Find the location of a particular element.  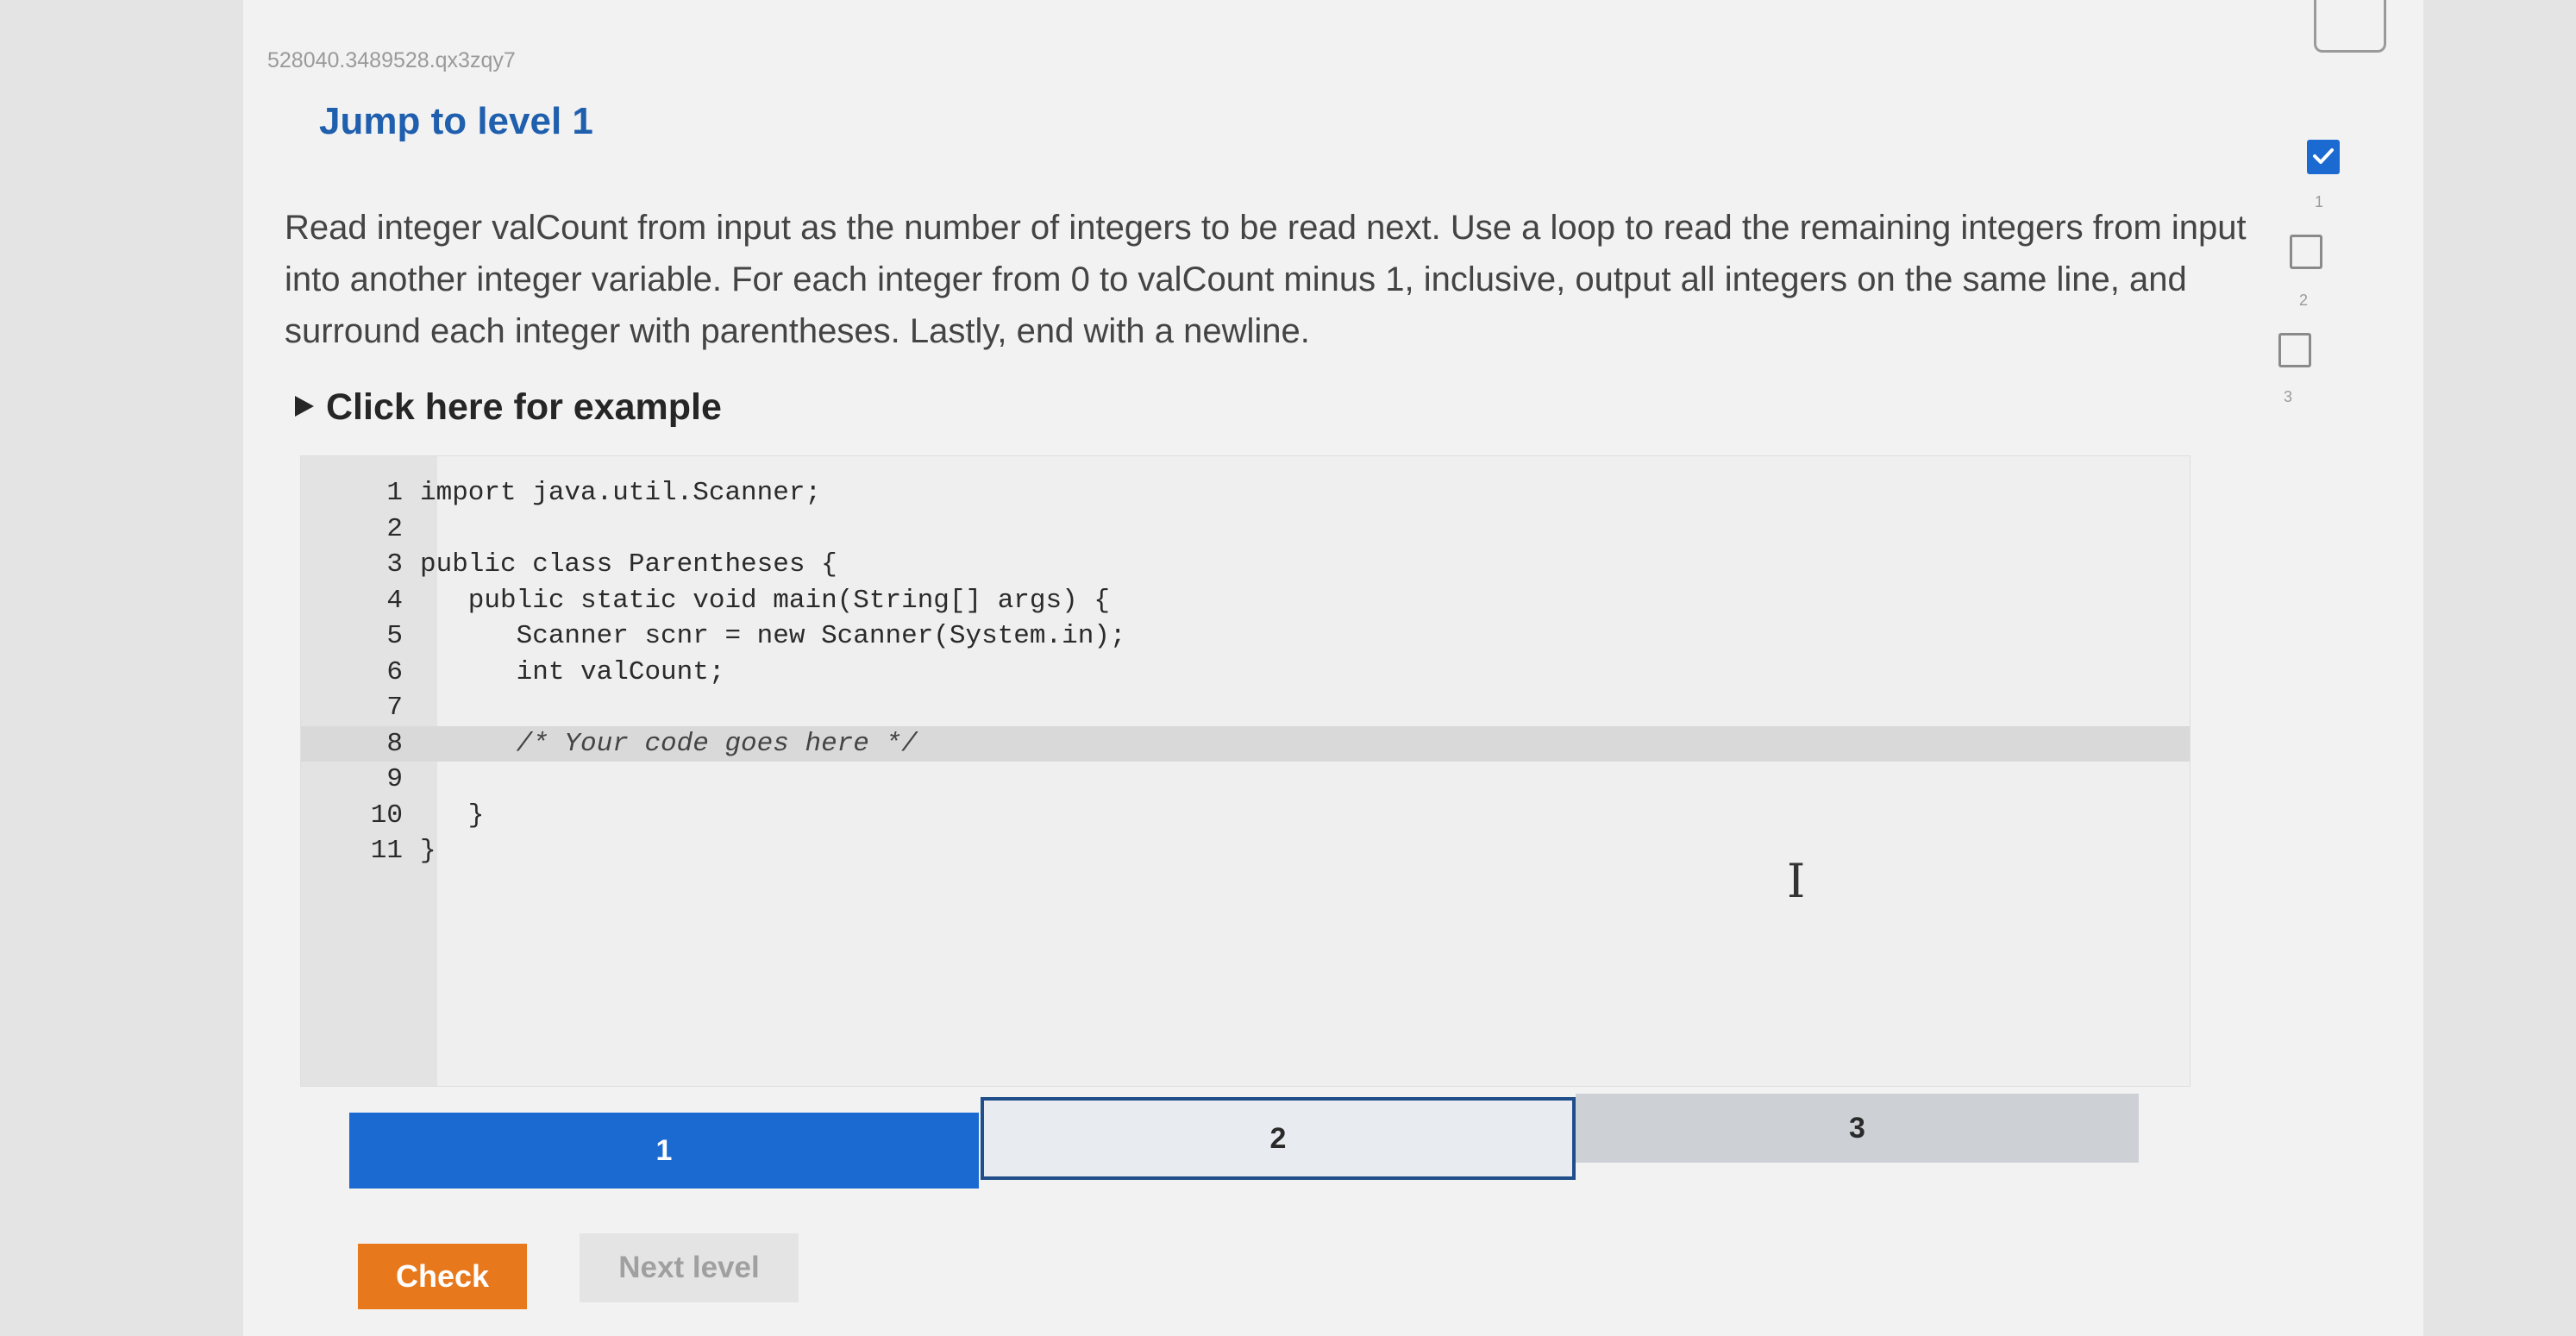

level-tab-1: 1 is located at coordinates (664, 1151).